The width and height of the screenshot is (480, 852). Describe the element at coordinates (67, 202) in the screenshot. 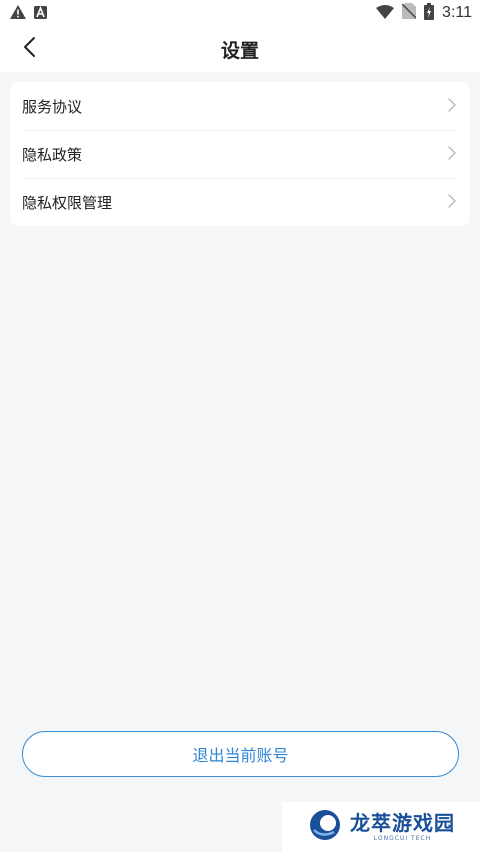

I see `menu-item-label: 隐私权限管理` at that location.